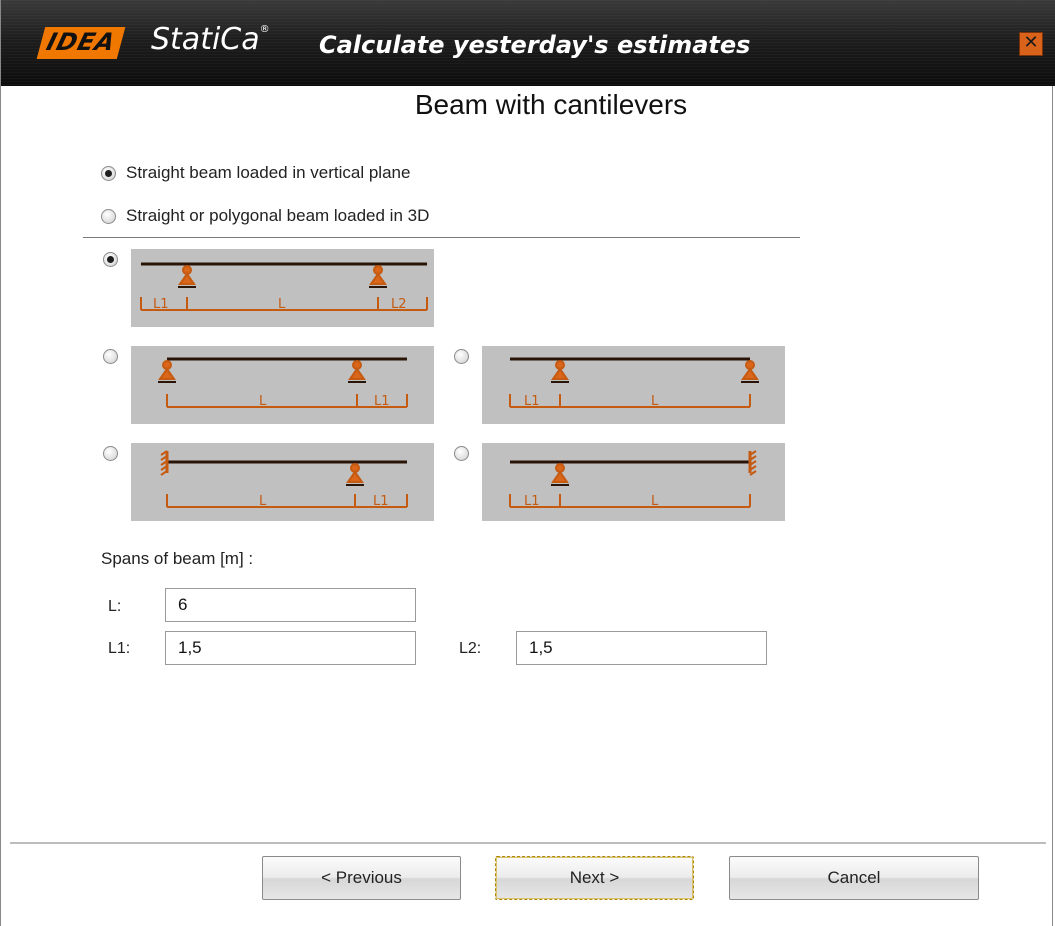 This screenshot has width=1055, height=926. Describe the element at coordinates (551, 104) in the screenshot. I see `dialog-title: Beam with cantilevers` at that location.